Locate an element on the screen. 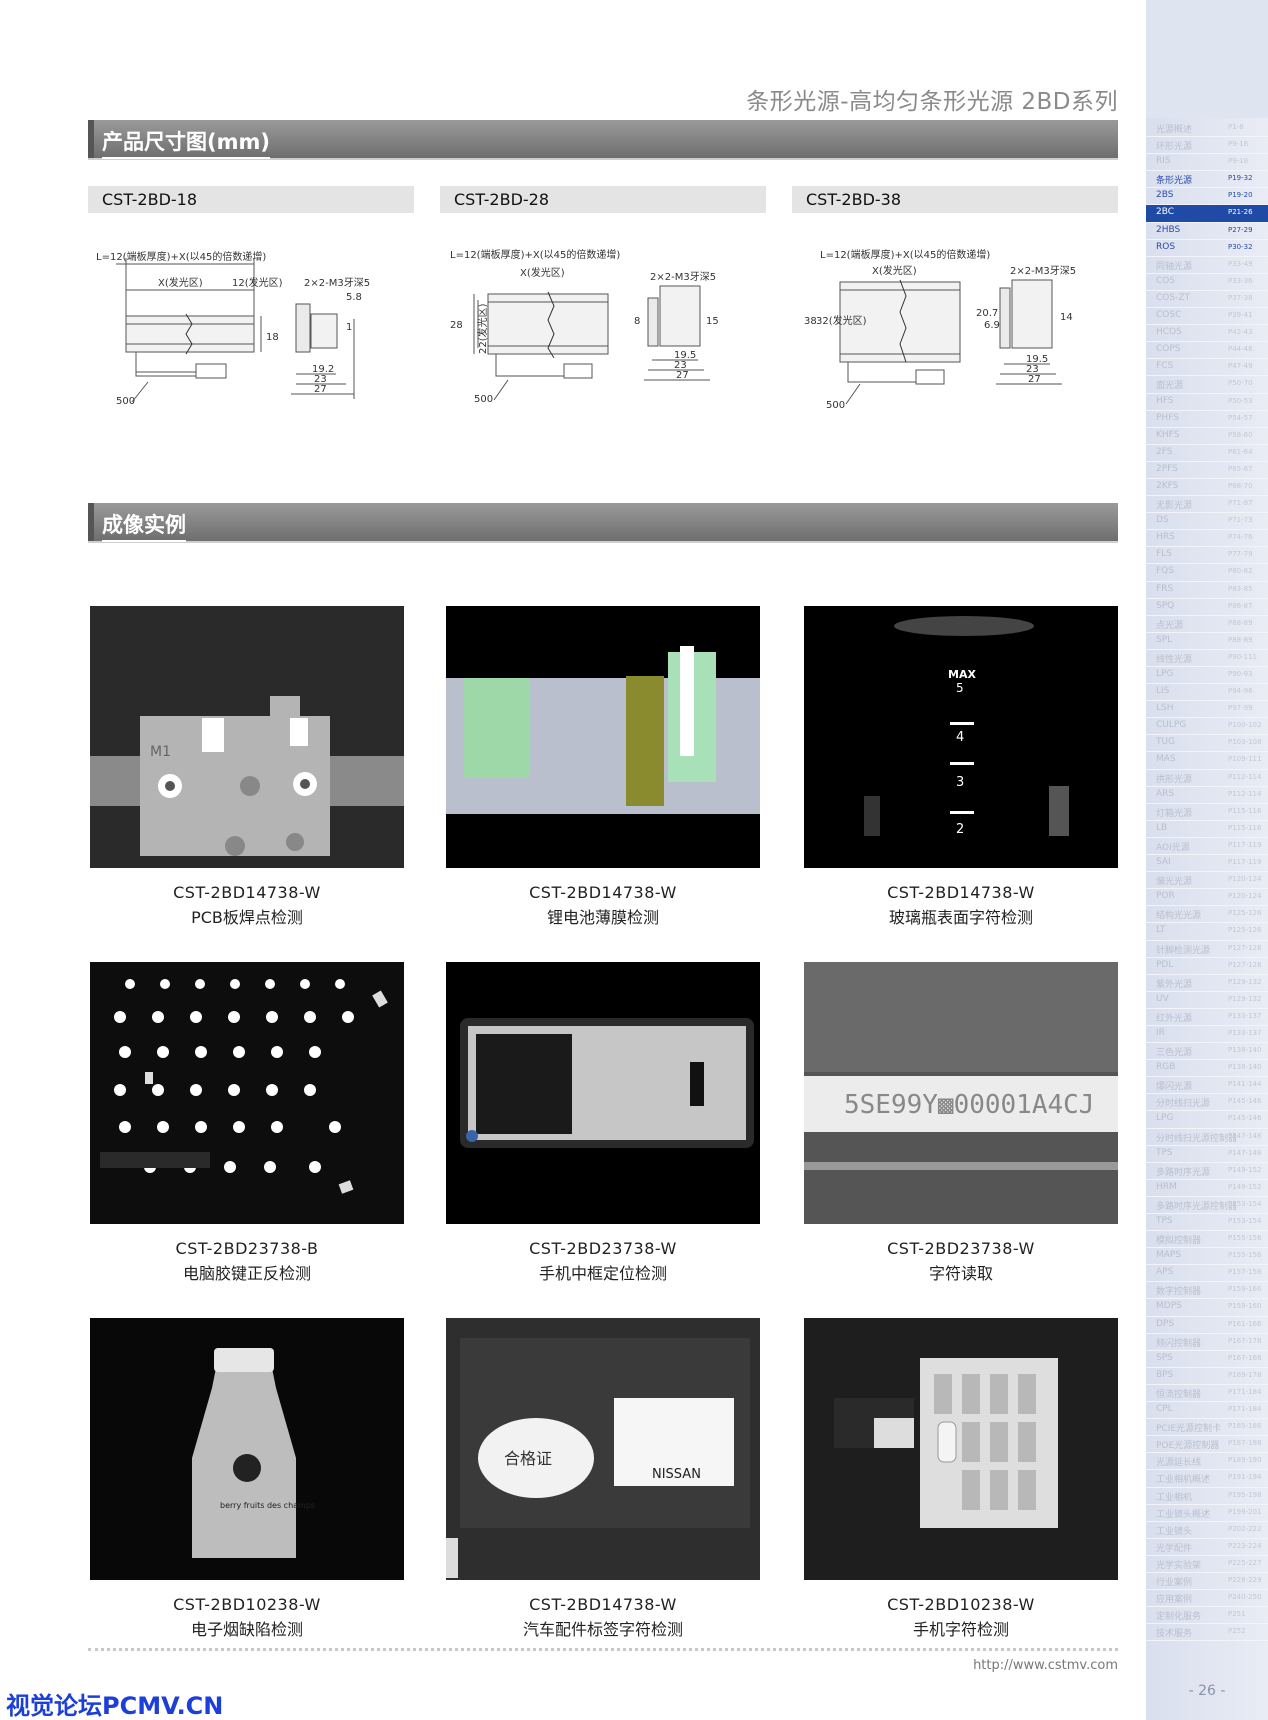 Image resolution: width=1268 pixels, height=1720 pixels. sidebar-item: DPS P161-166 is located at coordinates (1207, 1325).